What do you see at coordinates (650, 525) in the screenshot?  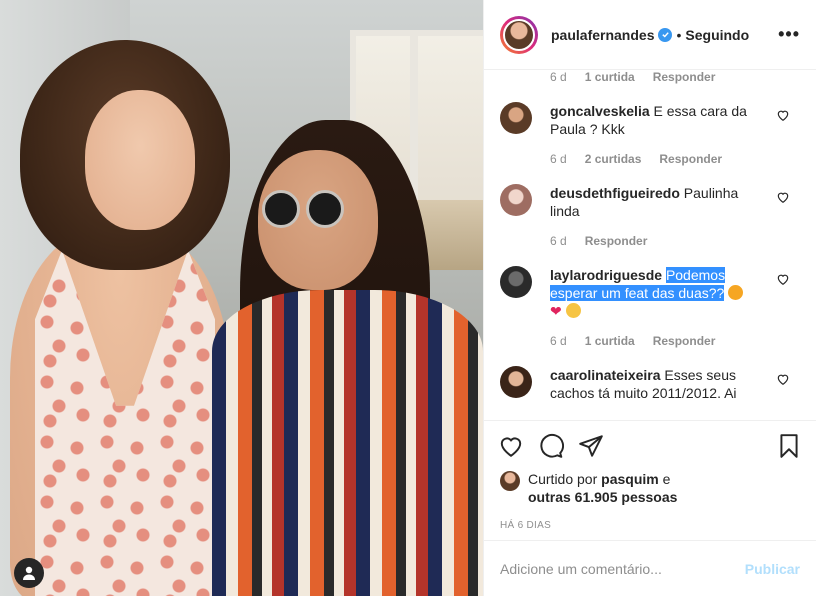 I see `post-timestamp: HÁ 6 DIAS` at bounding box center [650, 525].